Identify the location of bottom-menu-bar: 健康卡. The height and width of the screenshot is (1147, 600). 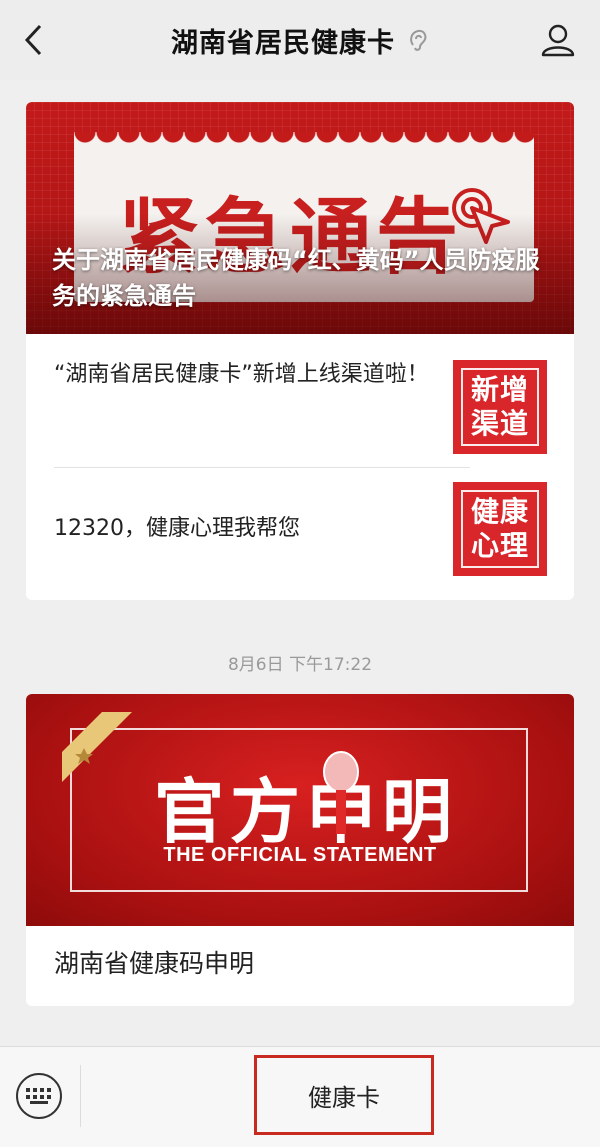
(300, 1096).